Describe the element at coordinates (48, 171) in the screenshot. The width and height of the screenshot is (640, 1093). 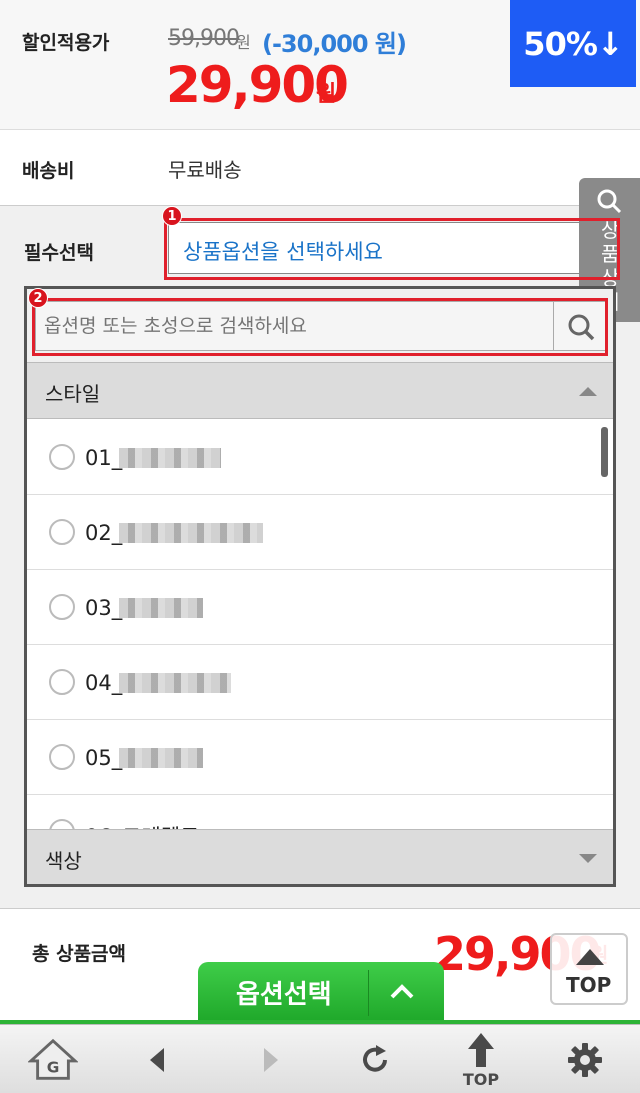
I see `shipping-label: 배송비` at that location.